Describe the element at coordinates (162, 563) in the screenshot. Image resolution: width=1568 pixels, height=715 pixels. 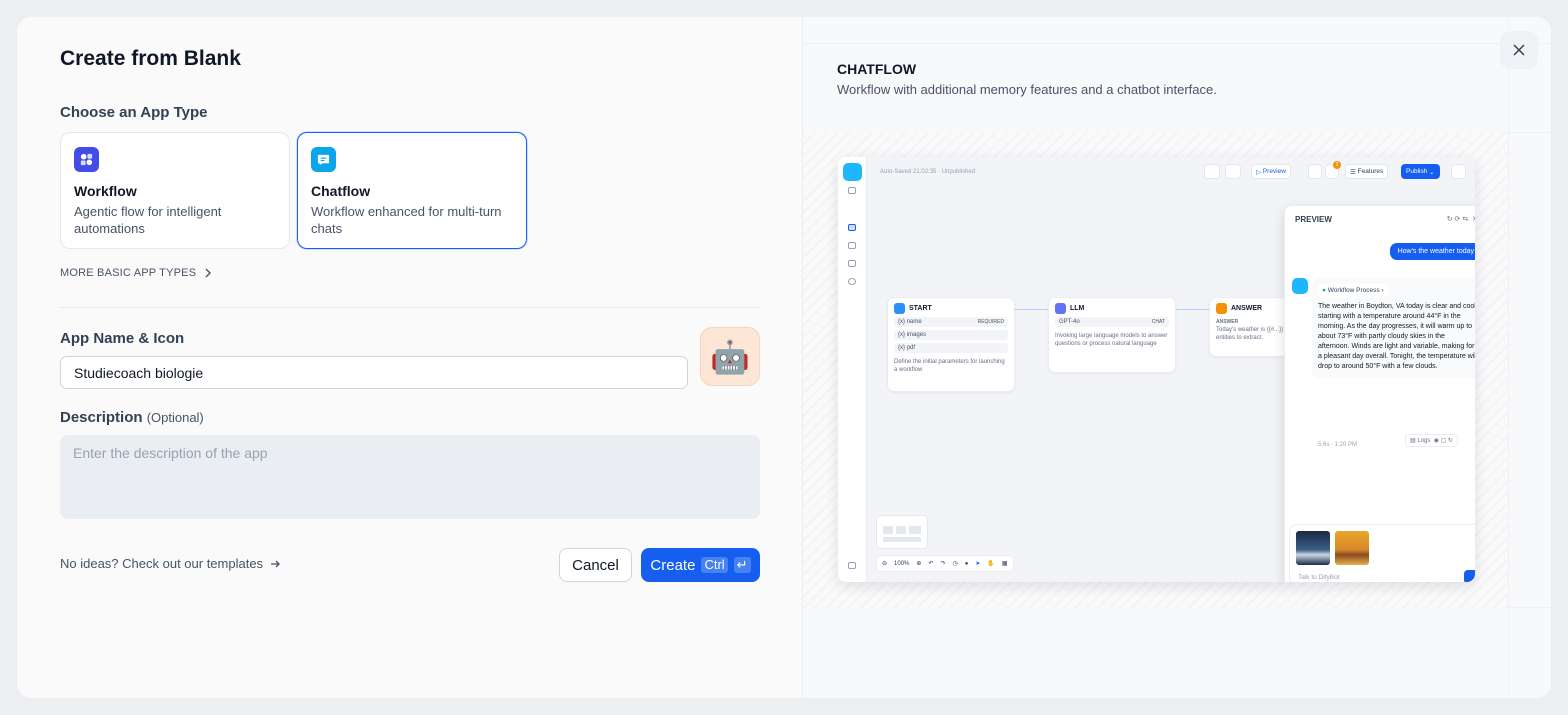
I see `templates-link-label: No ideas? Check out our templates` at that location.